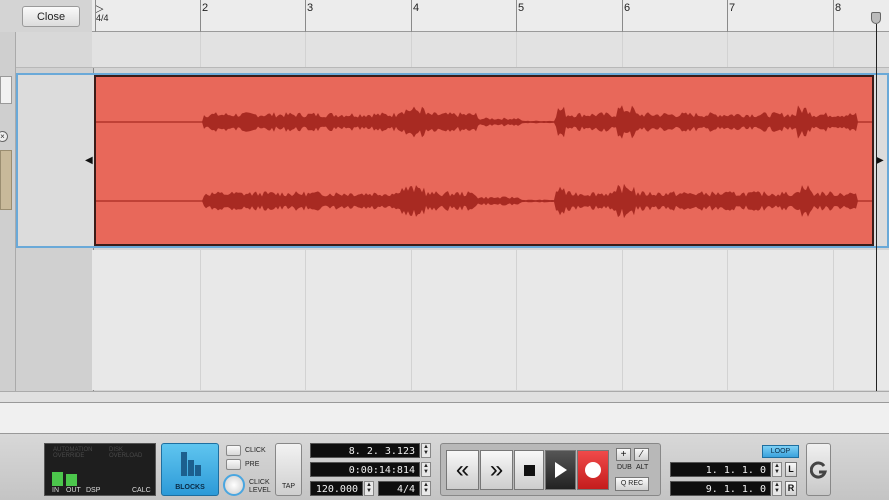 The height and width of the screenshot is (500, 889). What do you see at coordinates (365, 450) in the screenshot?
I see `bars-beats-display: 8. 2. 3.123` at bounding box center [365, 450].